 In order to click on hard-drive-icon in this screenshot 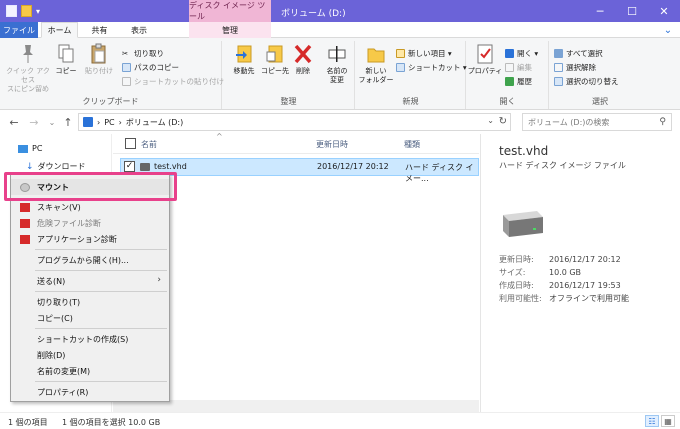, I will do `click(523, 224)`.